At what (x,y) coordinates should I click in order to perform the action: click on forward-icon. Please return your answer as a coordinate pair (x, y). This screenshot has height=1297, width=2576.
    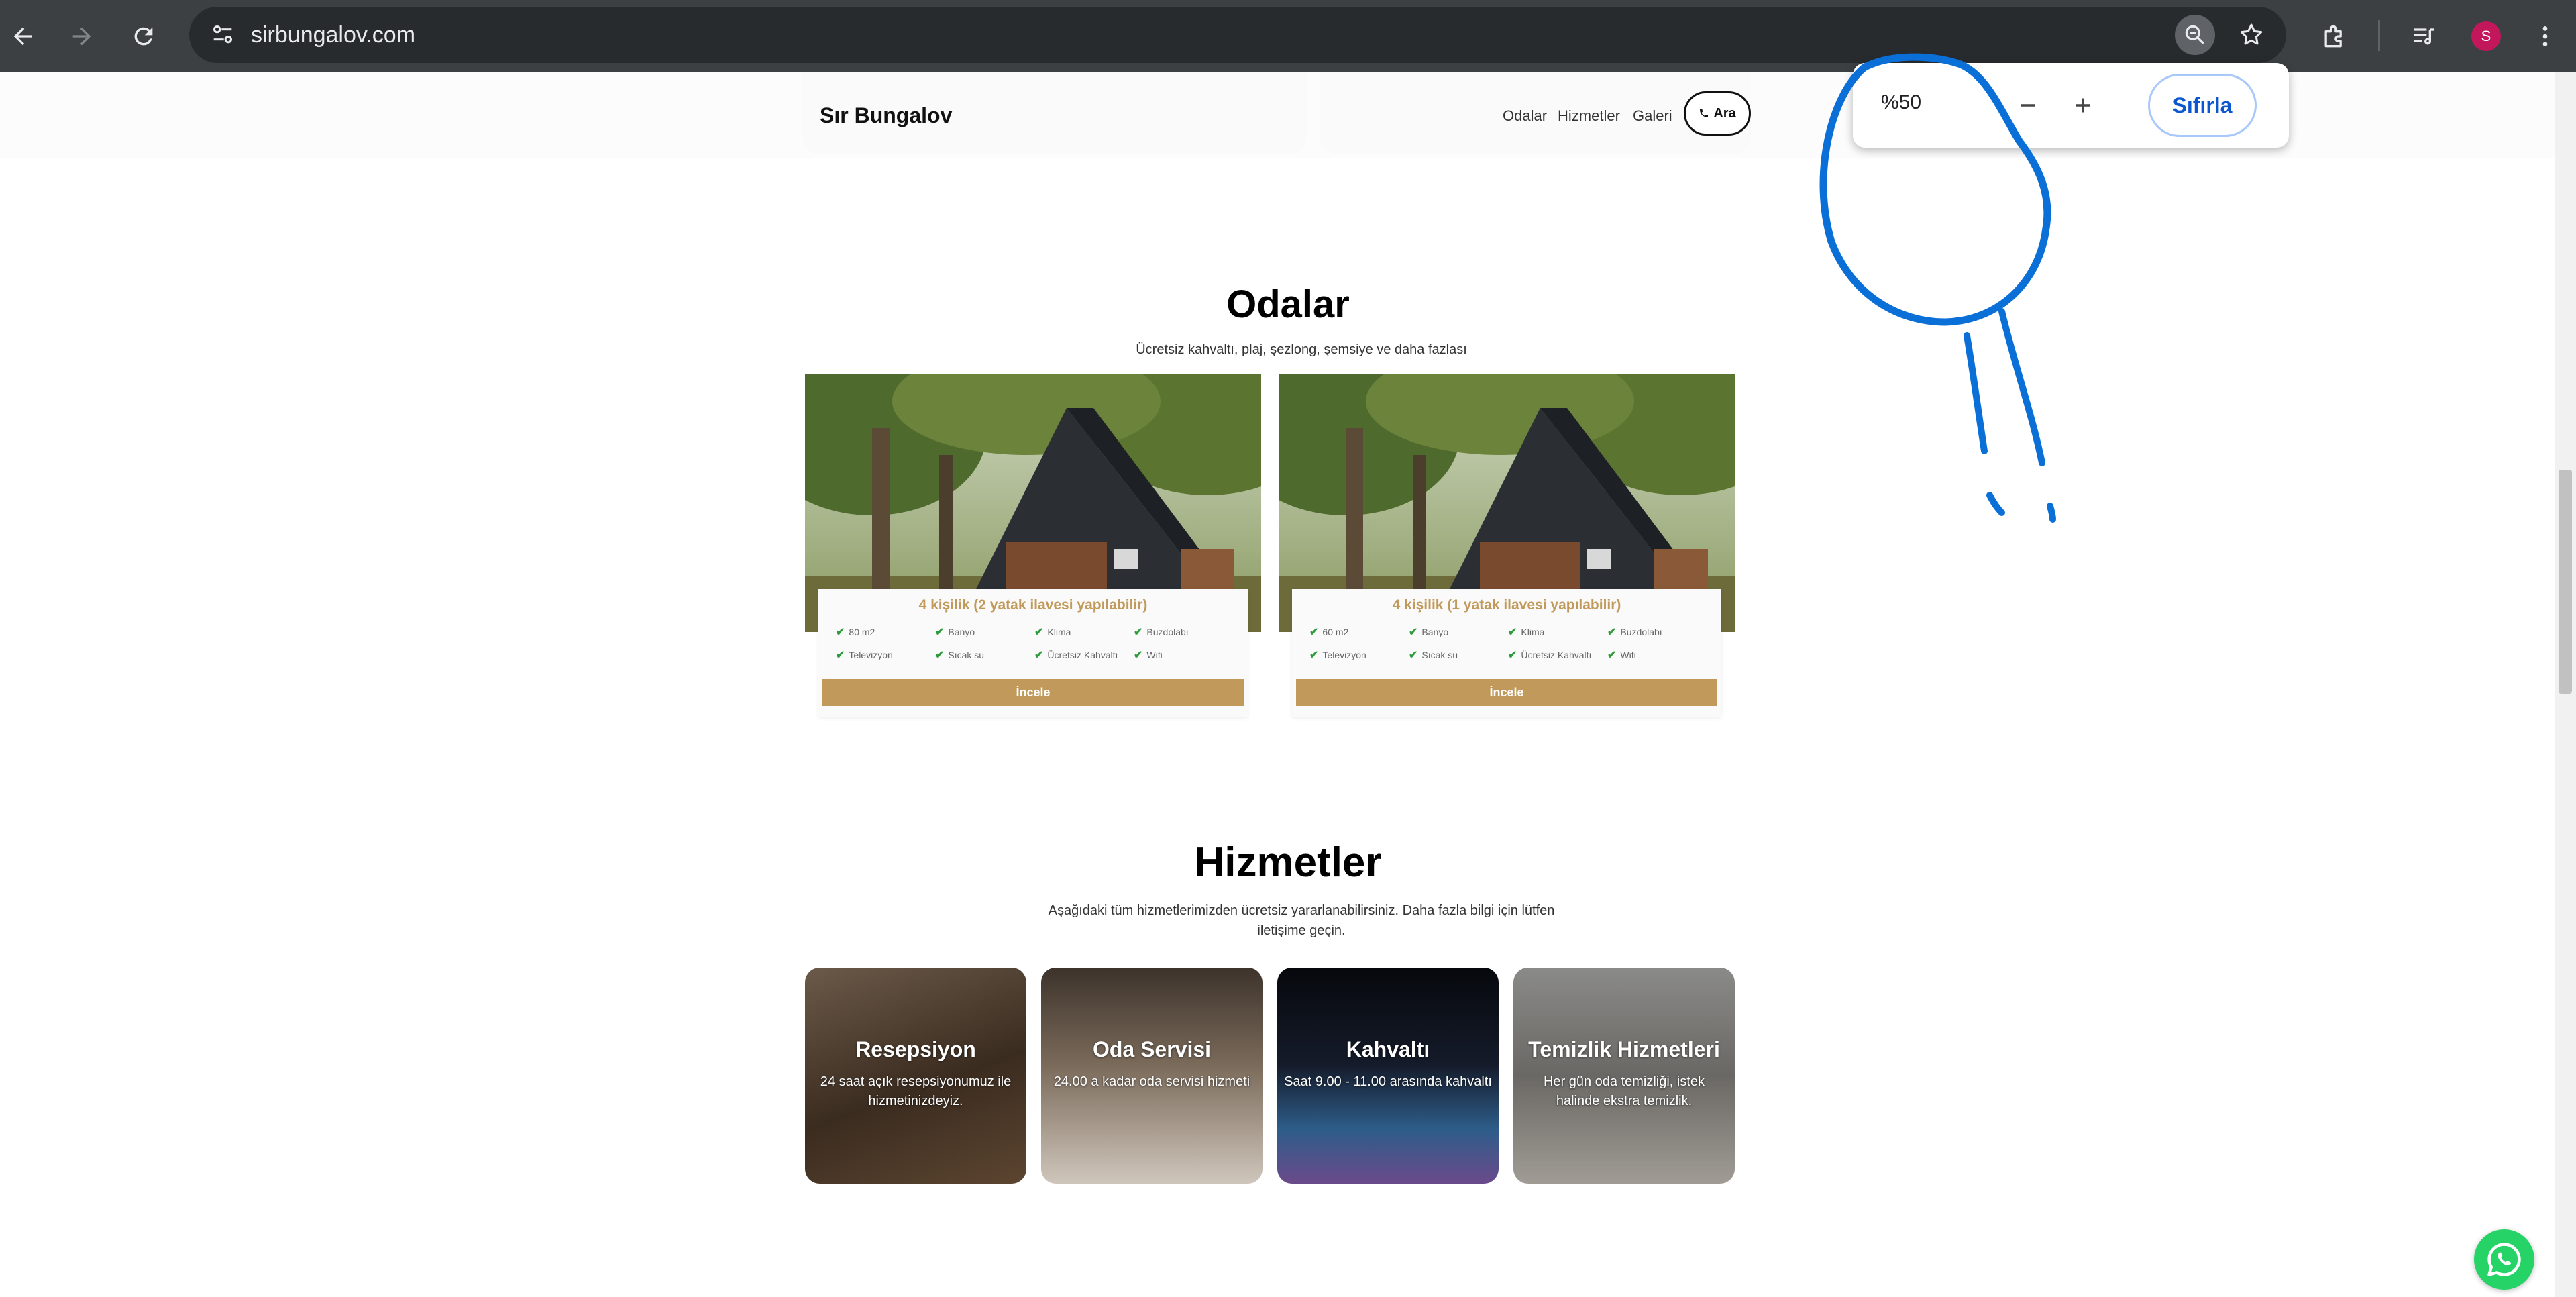
    Looking at the image, I should click on (82, 36).